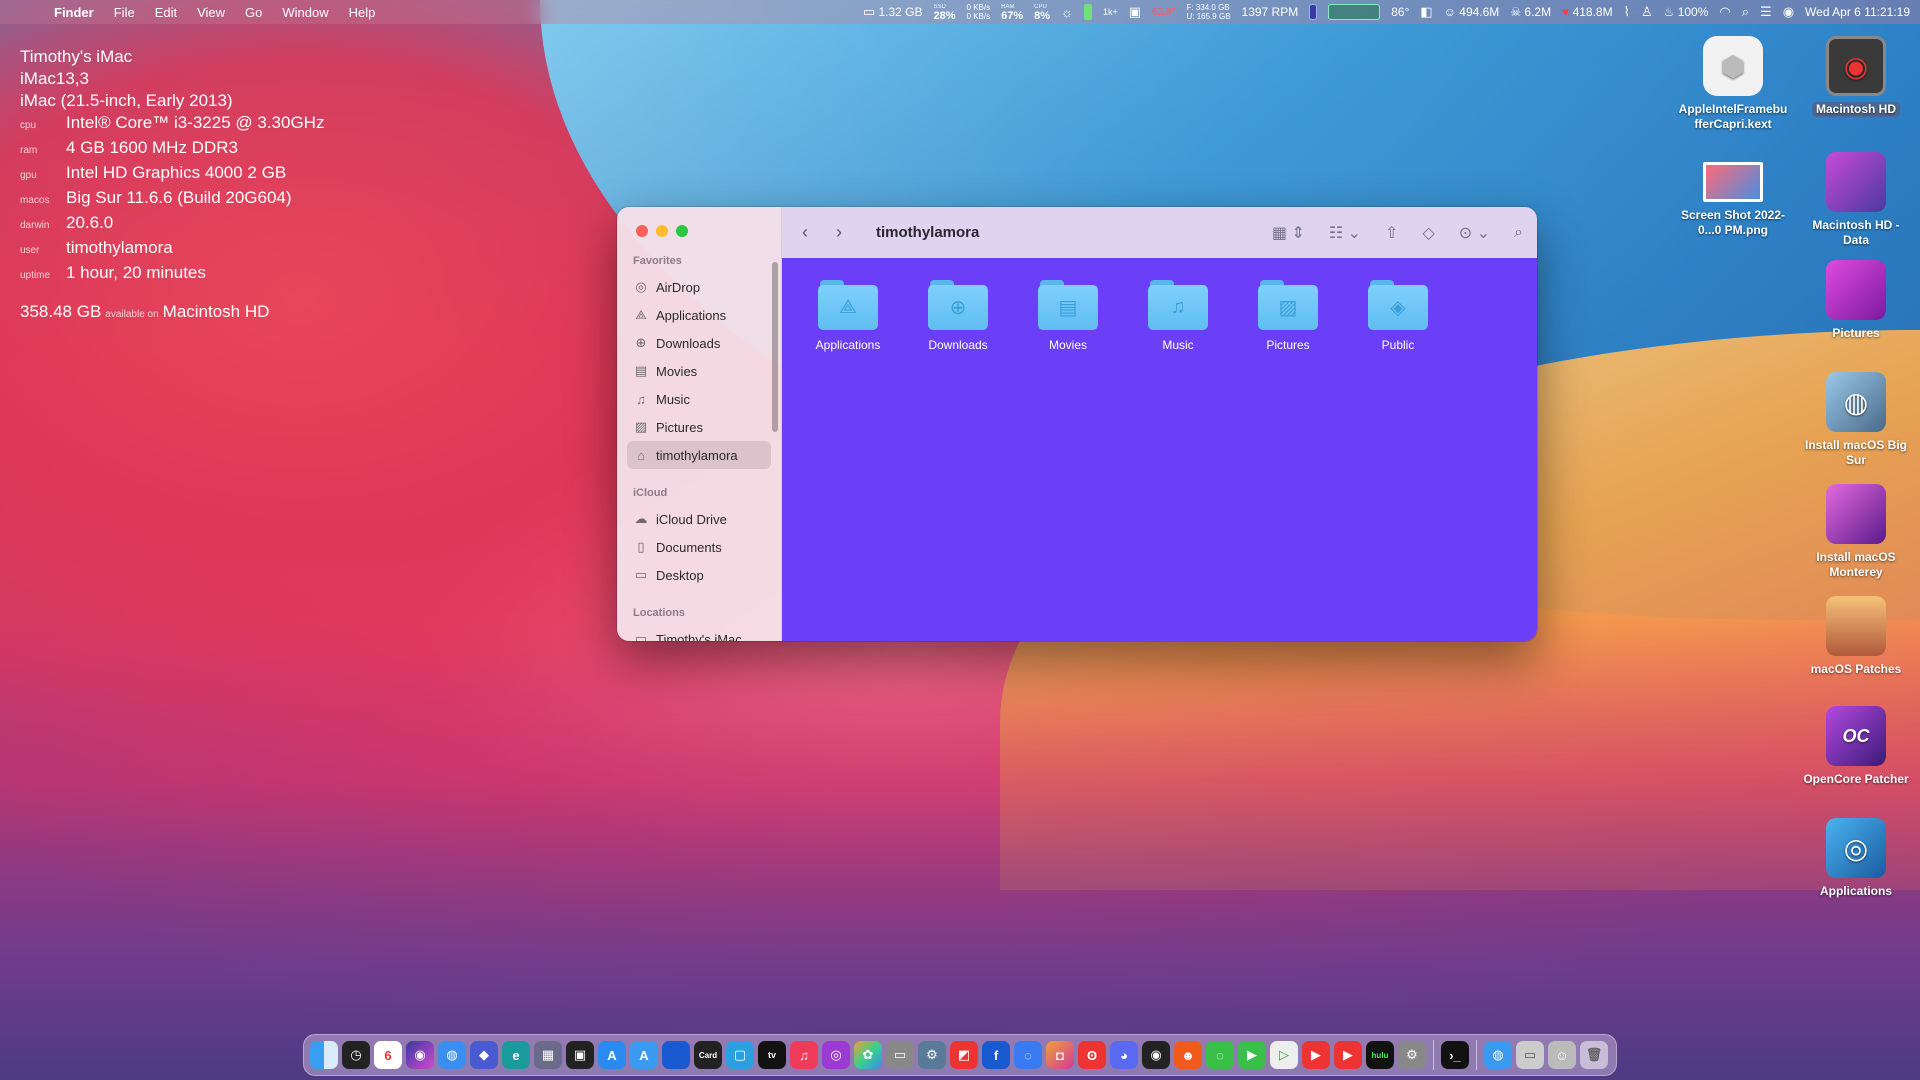 The height and width of the screenshot is (1080, 1920). Describe the element at coordinates (1380, 1055) in the screenshot. I see `dock-hulu-icon: hulu` at that location.